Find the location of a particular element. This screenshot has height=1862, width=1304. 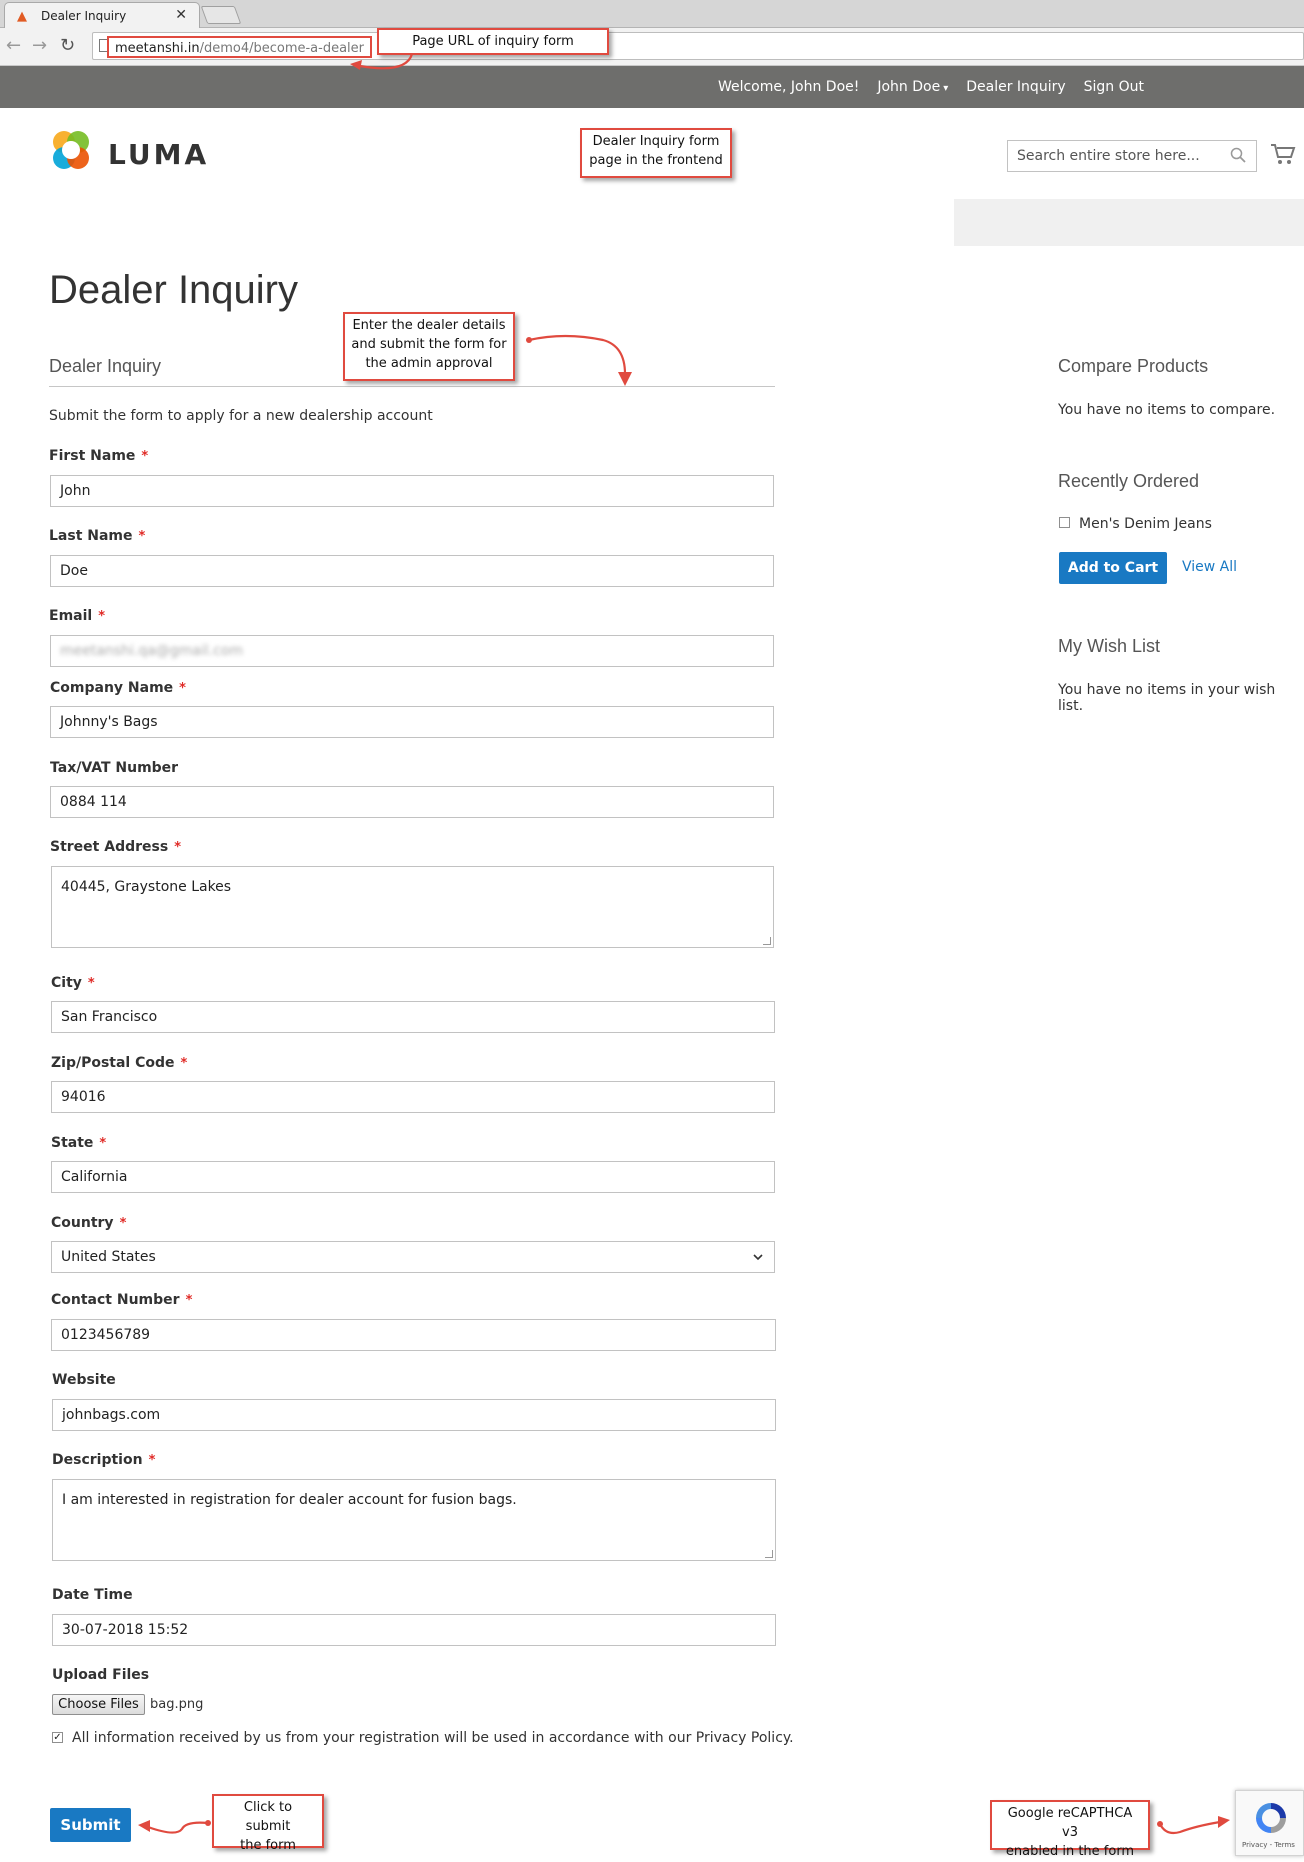

date-time-label: Date Time is located at coordinates (92, 1595).